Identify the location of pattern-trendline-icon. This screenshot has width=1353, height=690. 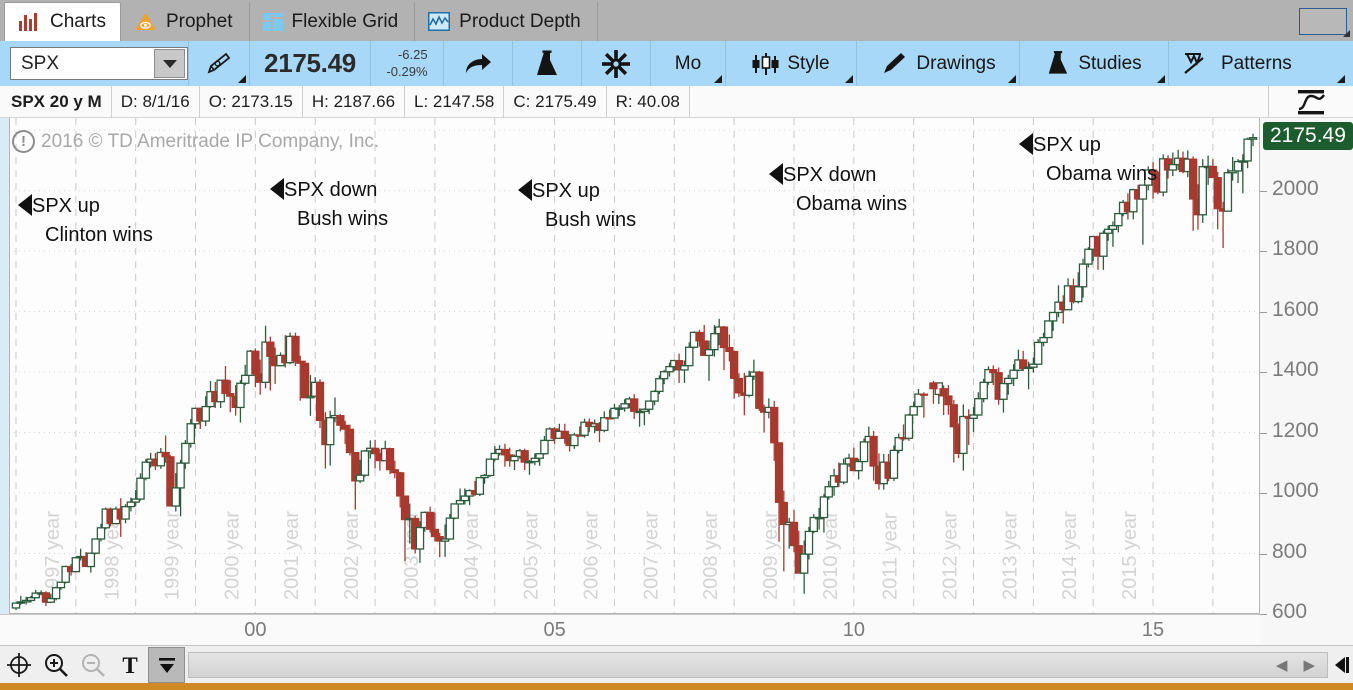
(1194, 63).